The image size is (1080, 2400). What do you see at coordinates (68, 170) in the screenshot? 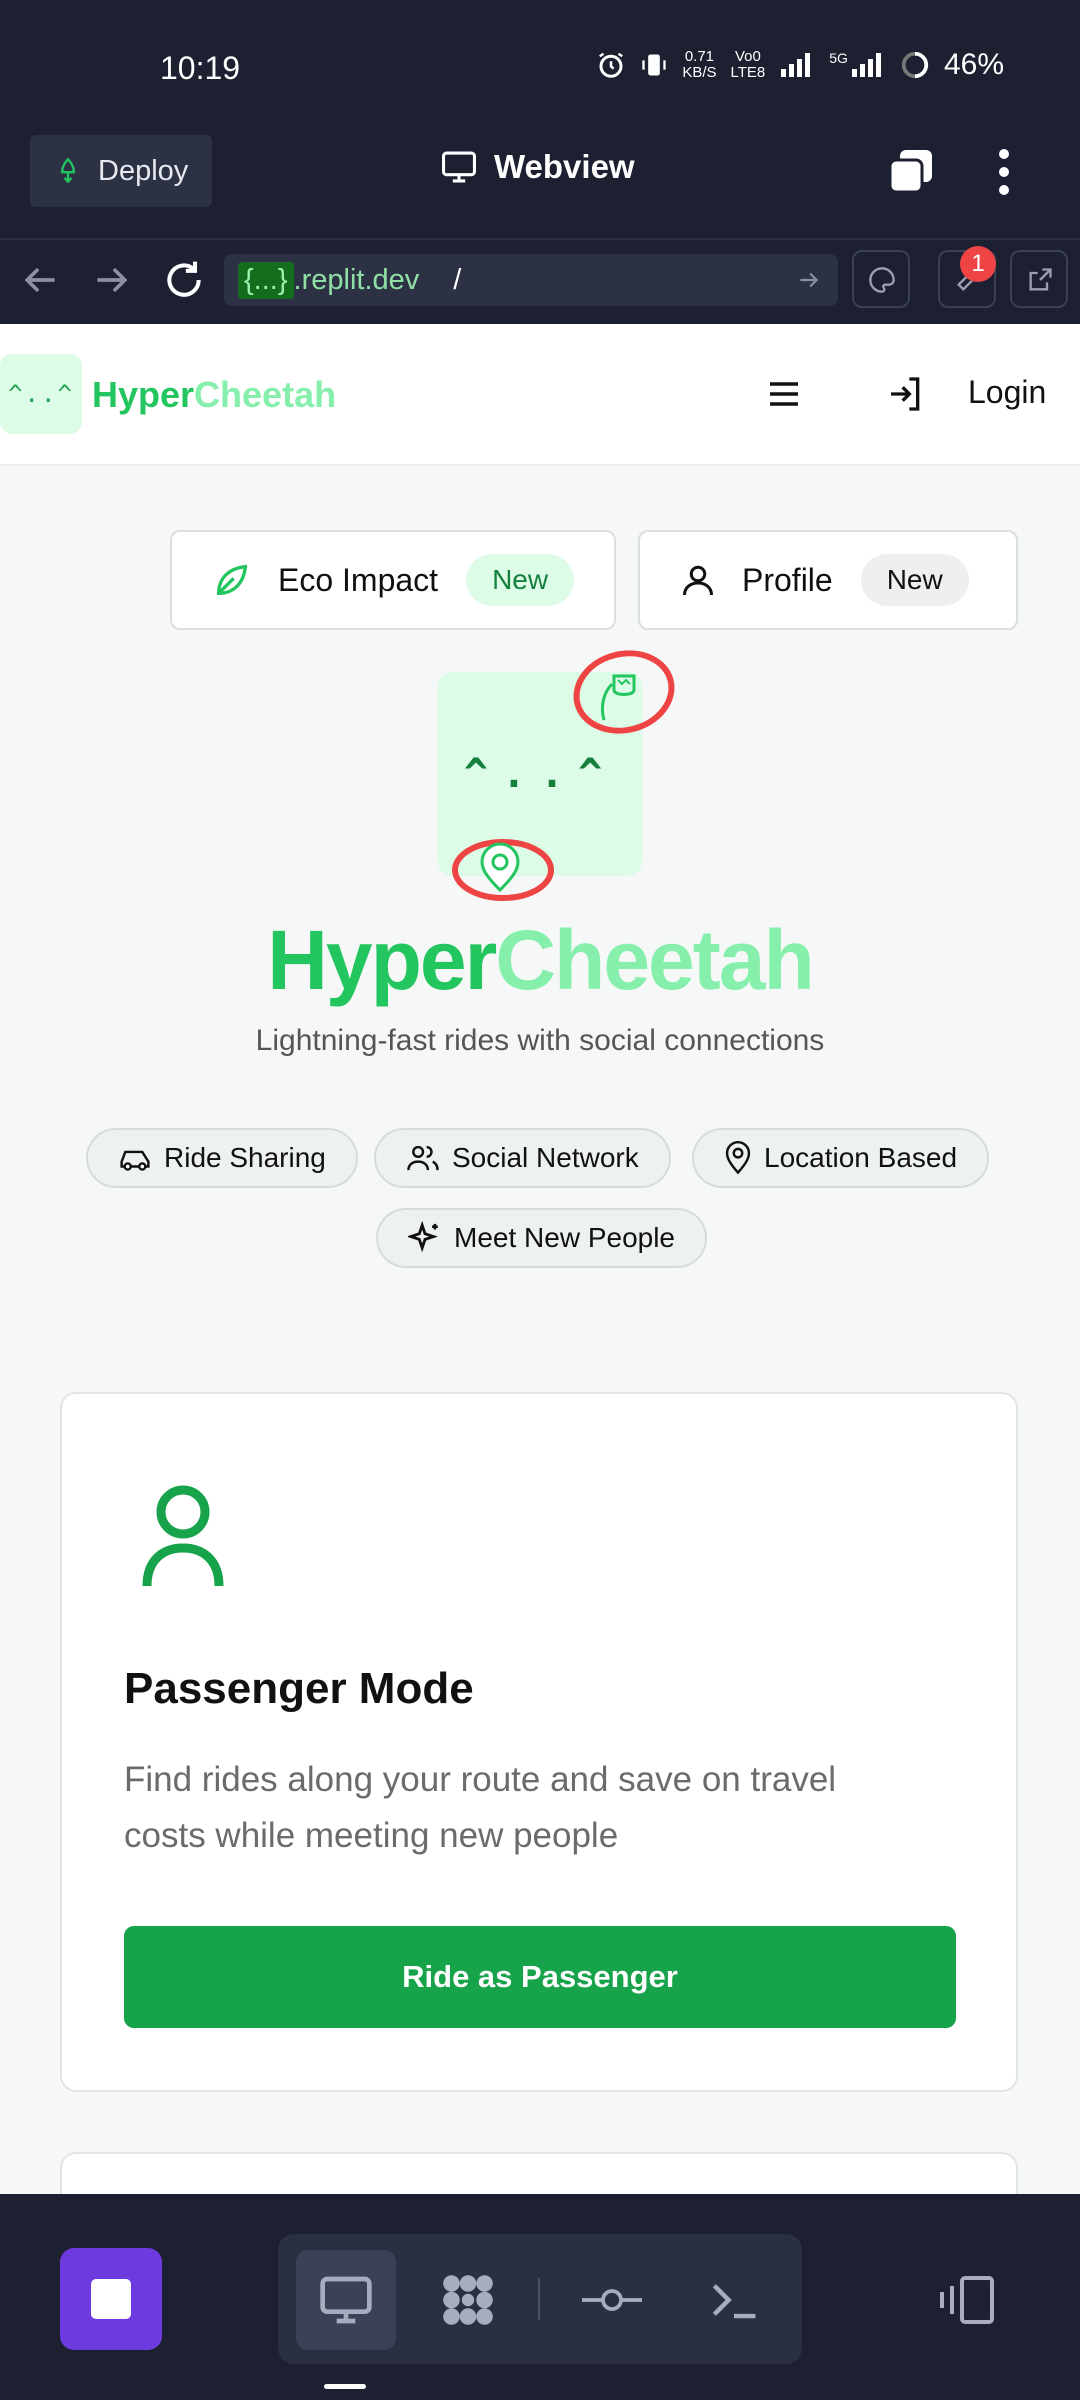
I see `deploy-icon` at bounding box center [68, 170].